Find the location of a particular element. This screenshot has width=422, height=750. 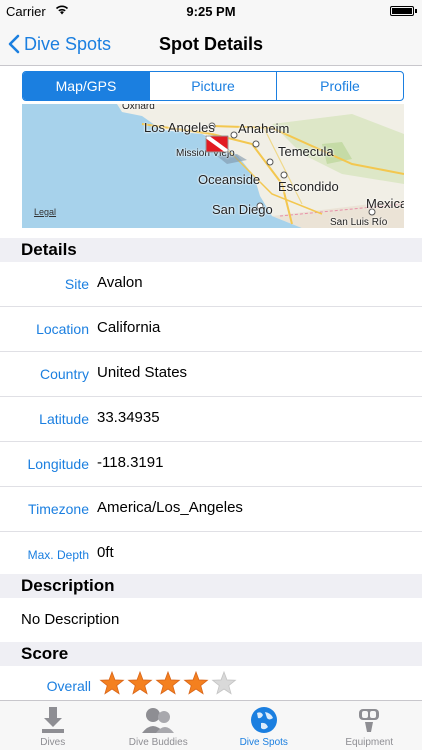

detail-row-latitude: Latitude 33.34935 is located at coordinates (211, 419).